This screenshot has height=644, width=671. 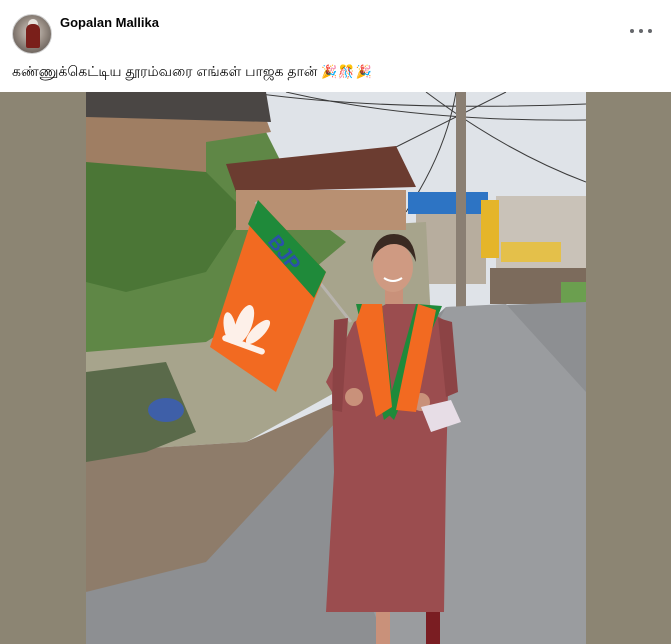 What do you see at coordinates (335, 30) in the screenshot?
I see `post-header: Gopalan Mallika` at bounding box center [335, 30].